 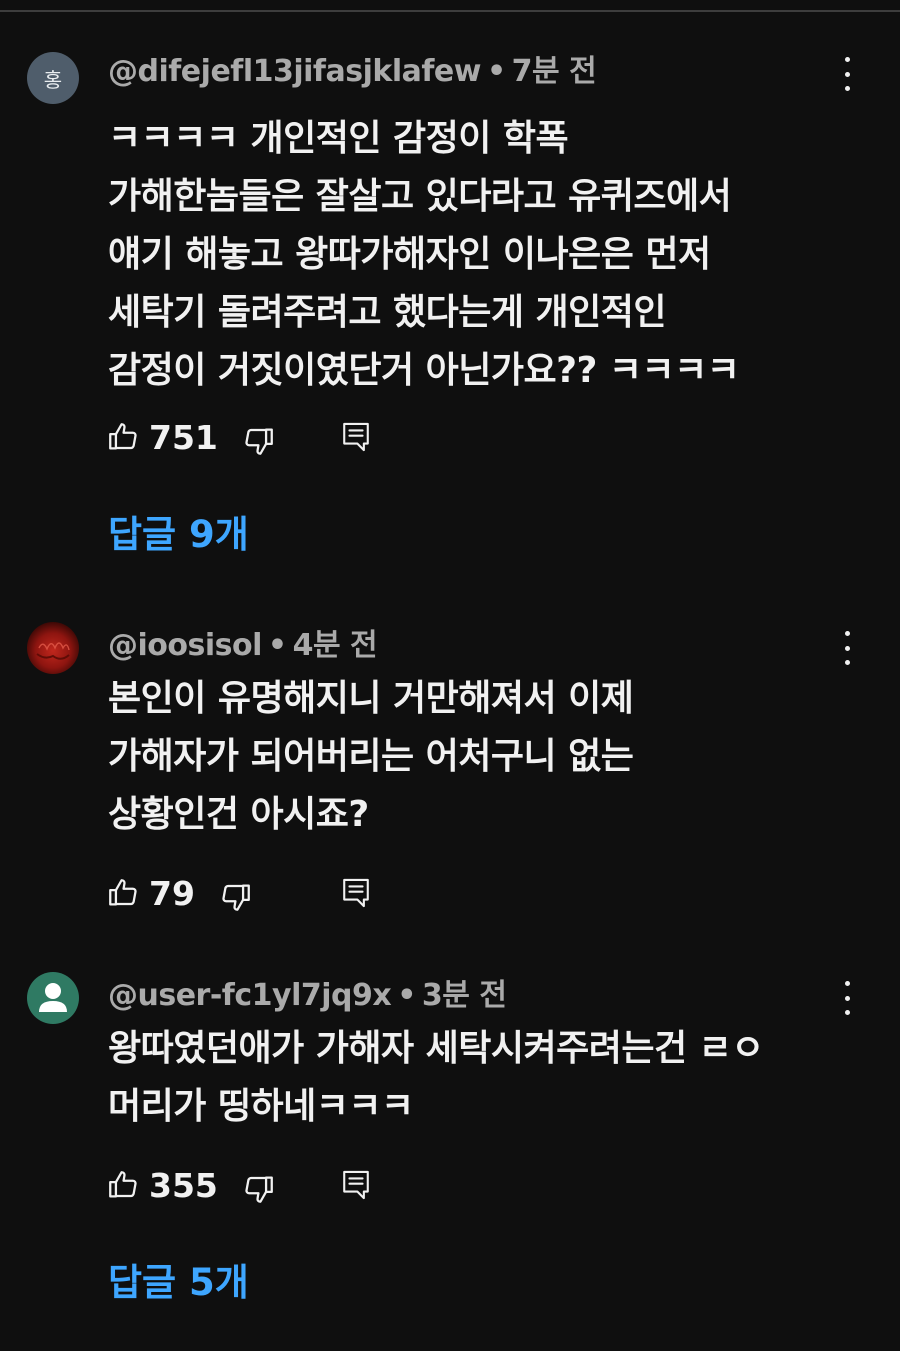 I want to click on comment-line: 상황인건 아시죠?, so click(x=238, y=814).